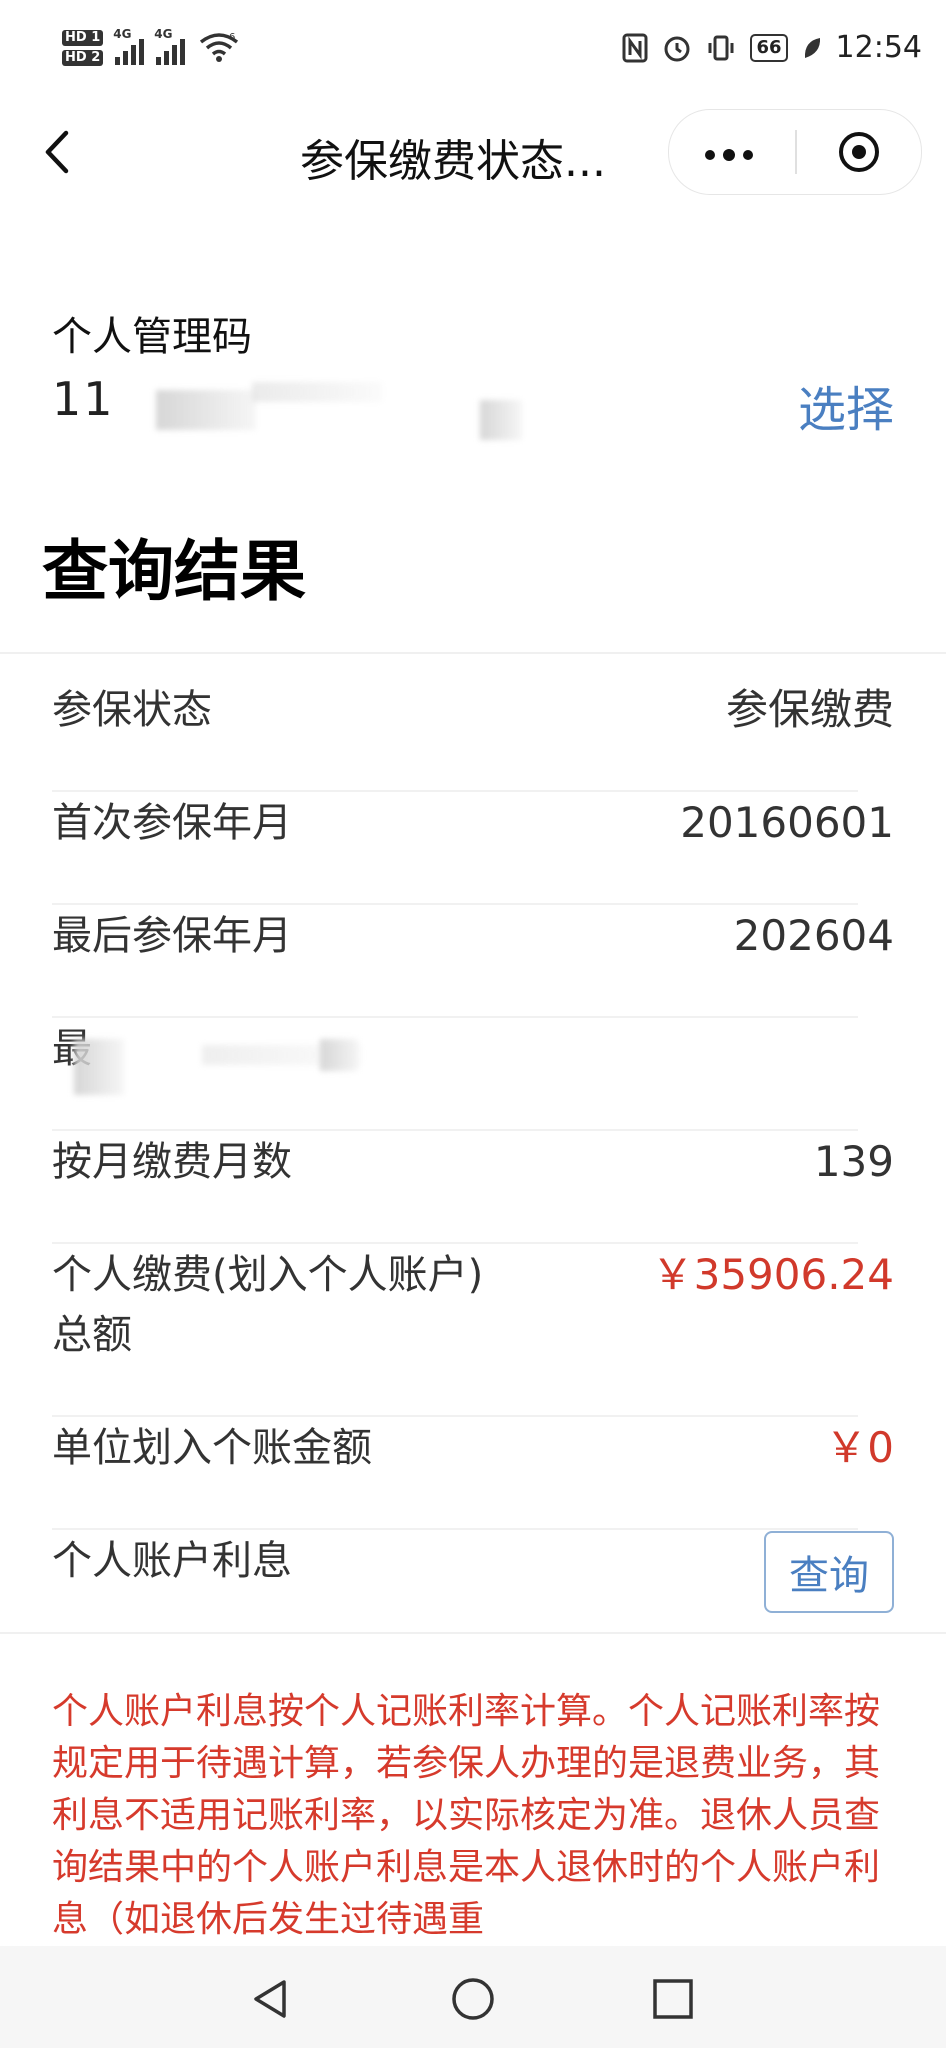 This screenshot has height=2048, width=946. I want to click on triangle-back-icon, so click(271, 1999).